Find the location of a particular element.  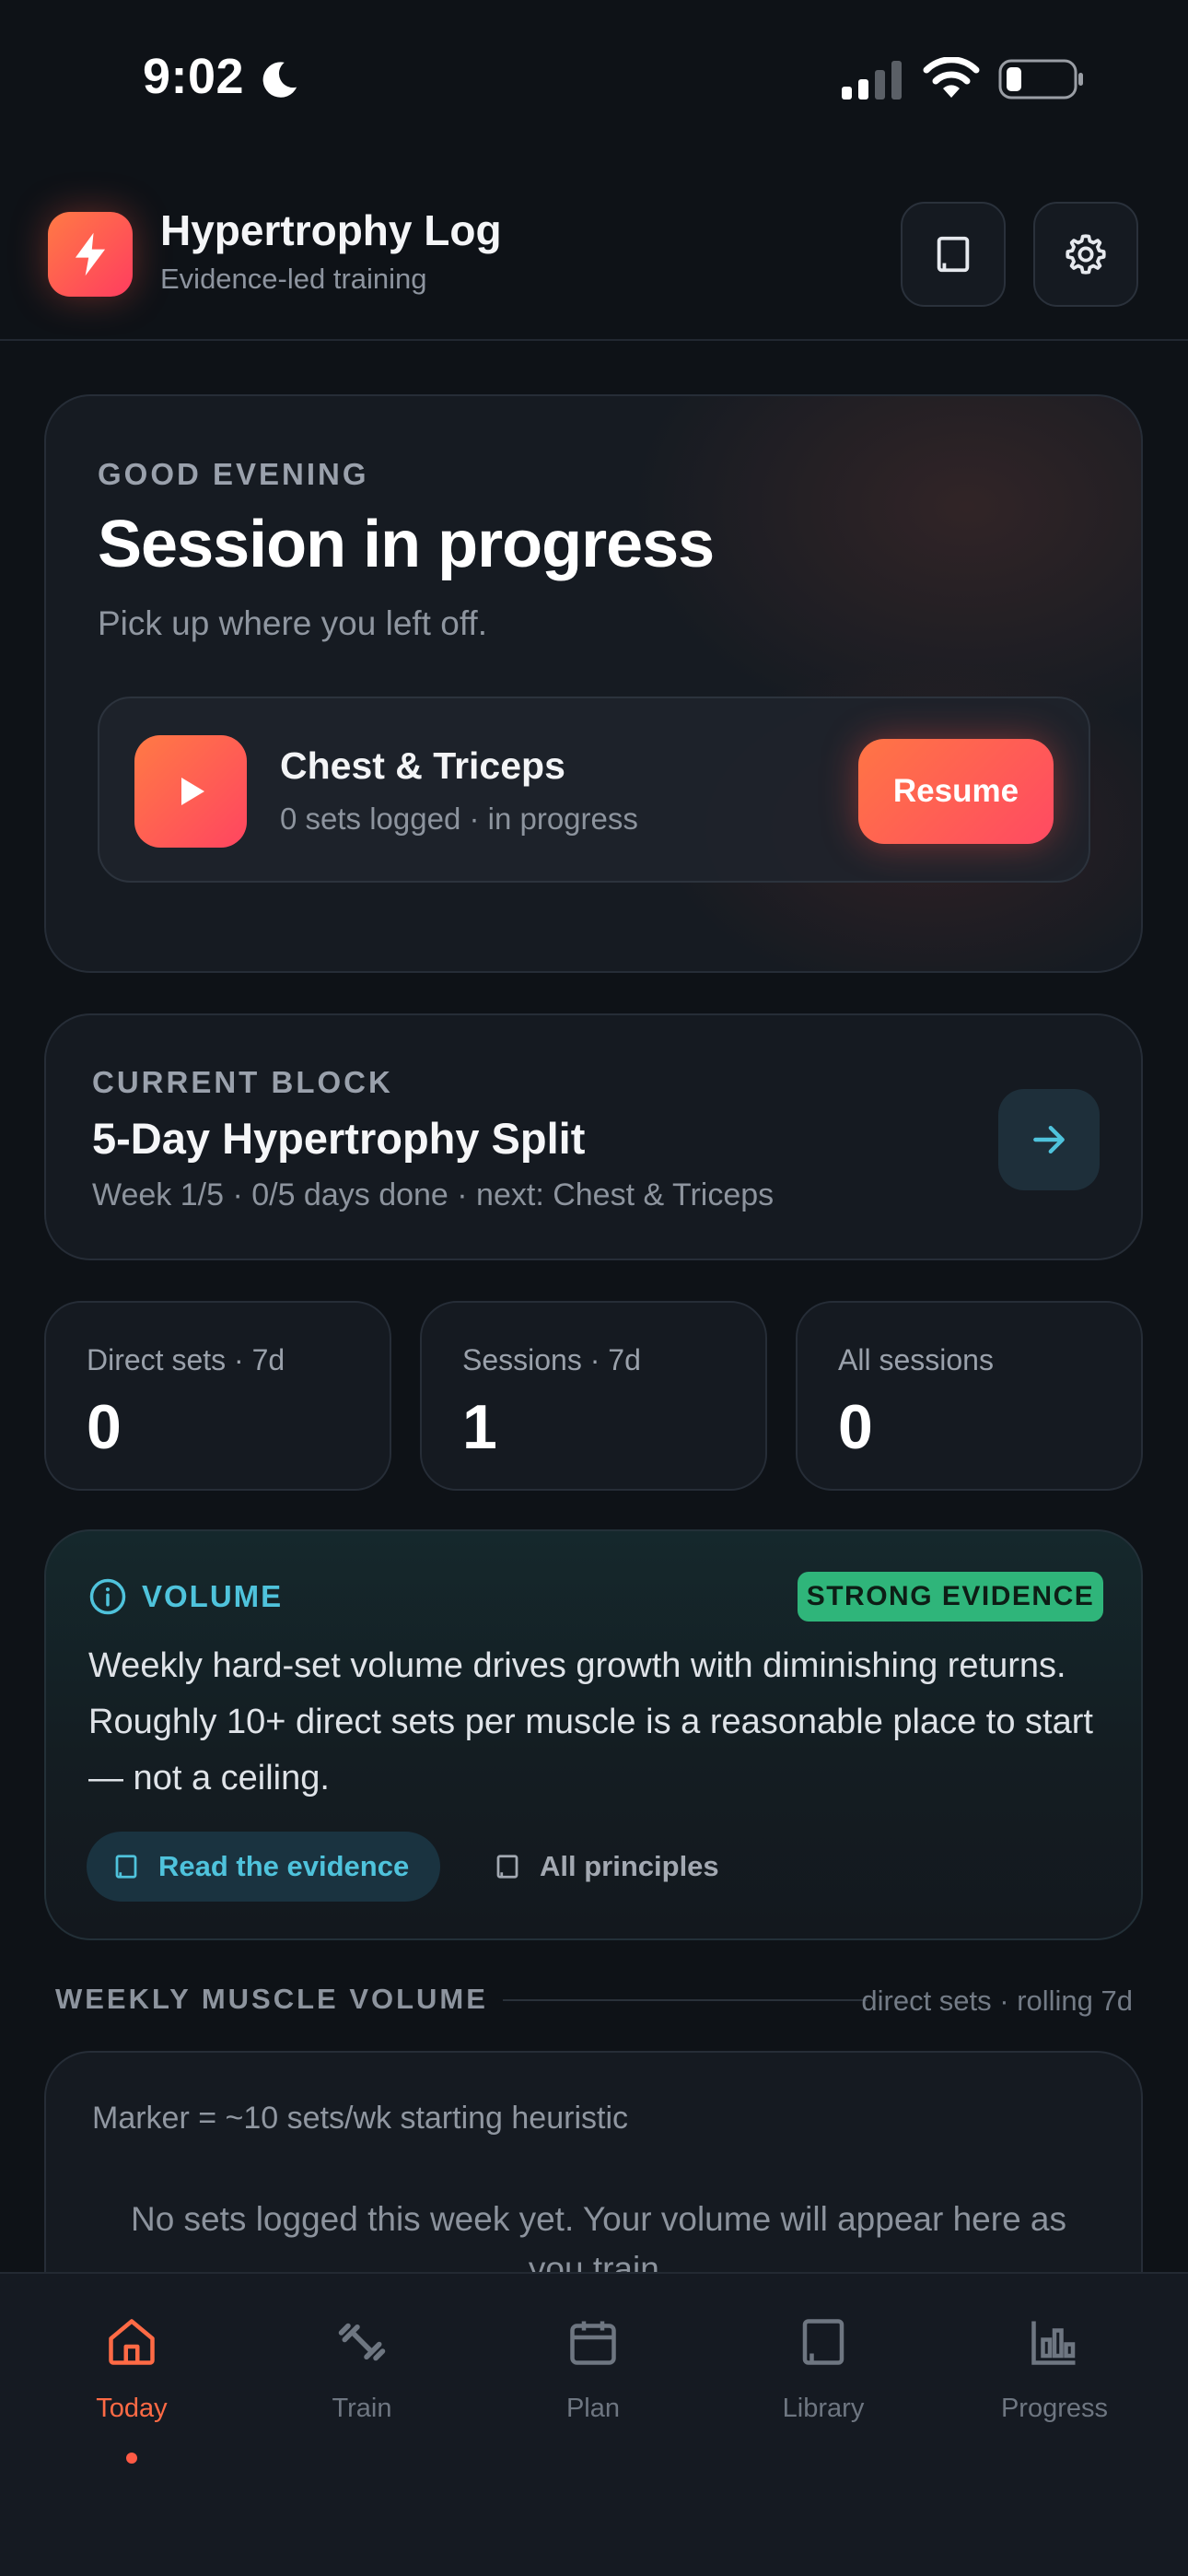

stat-all-sessions: All sessions 0 is located at coordinates (970, 1396).